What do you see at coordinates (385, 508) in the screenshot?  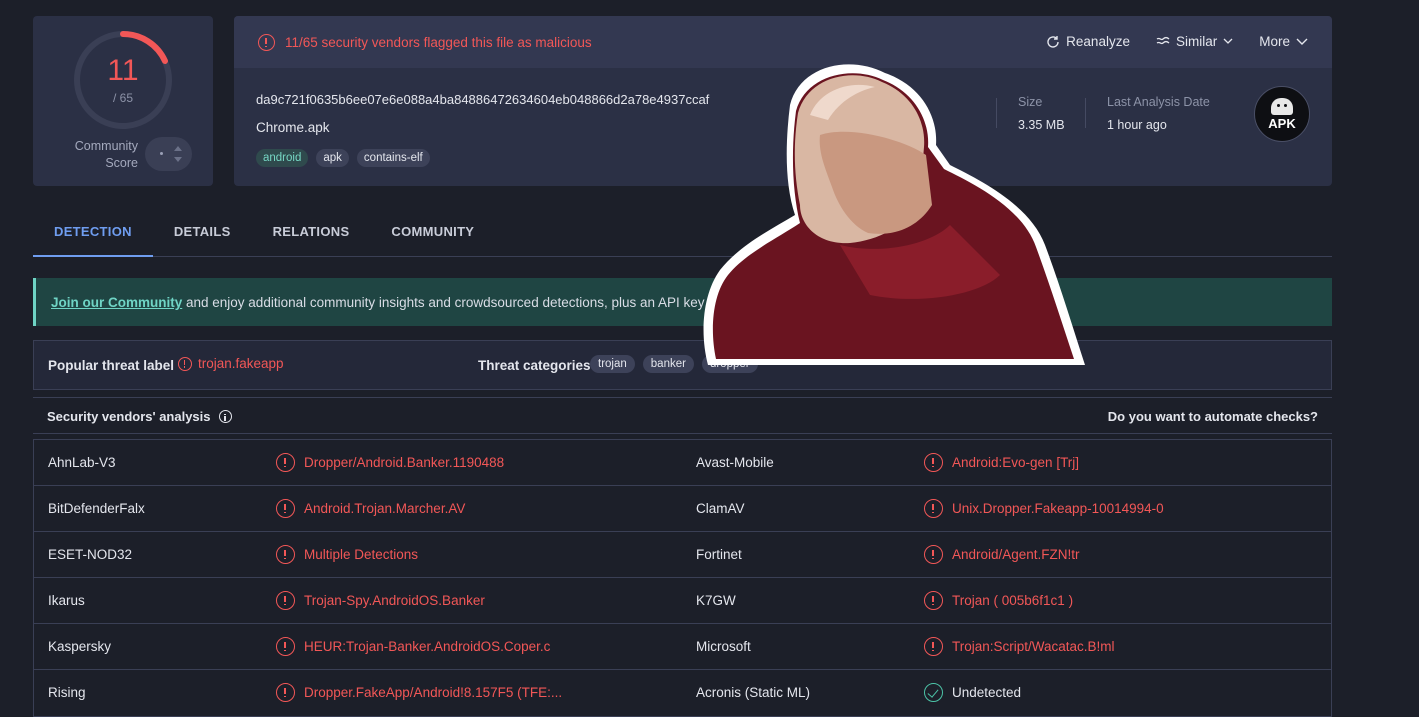 I see `result-text: Android.Trojan.Marcher.AV` at bounding box center [385, 508].